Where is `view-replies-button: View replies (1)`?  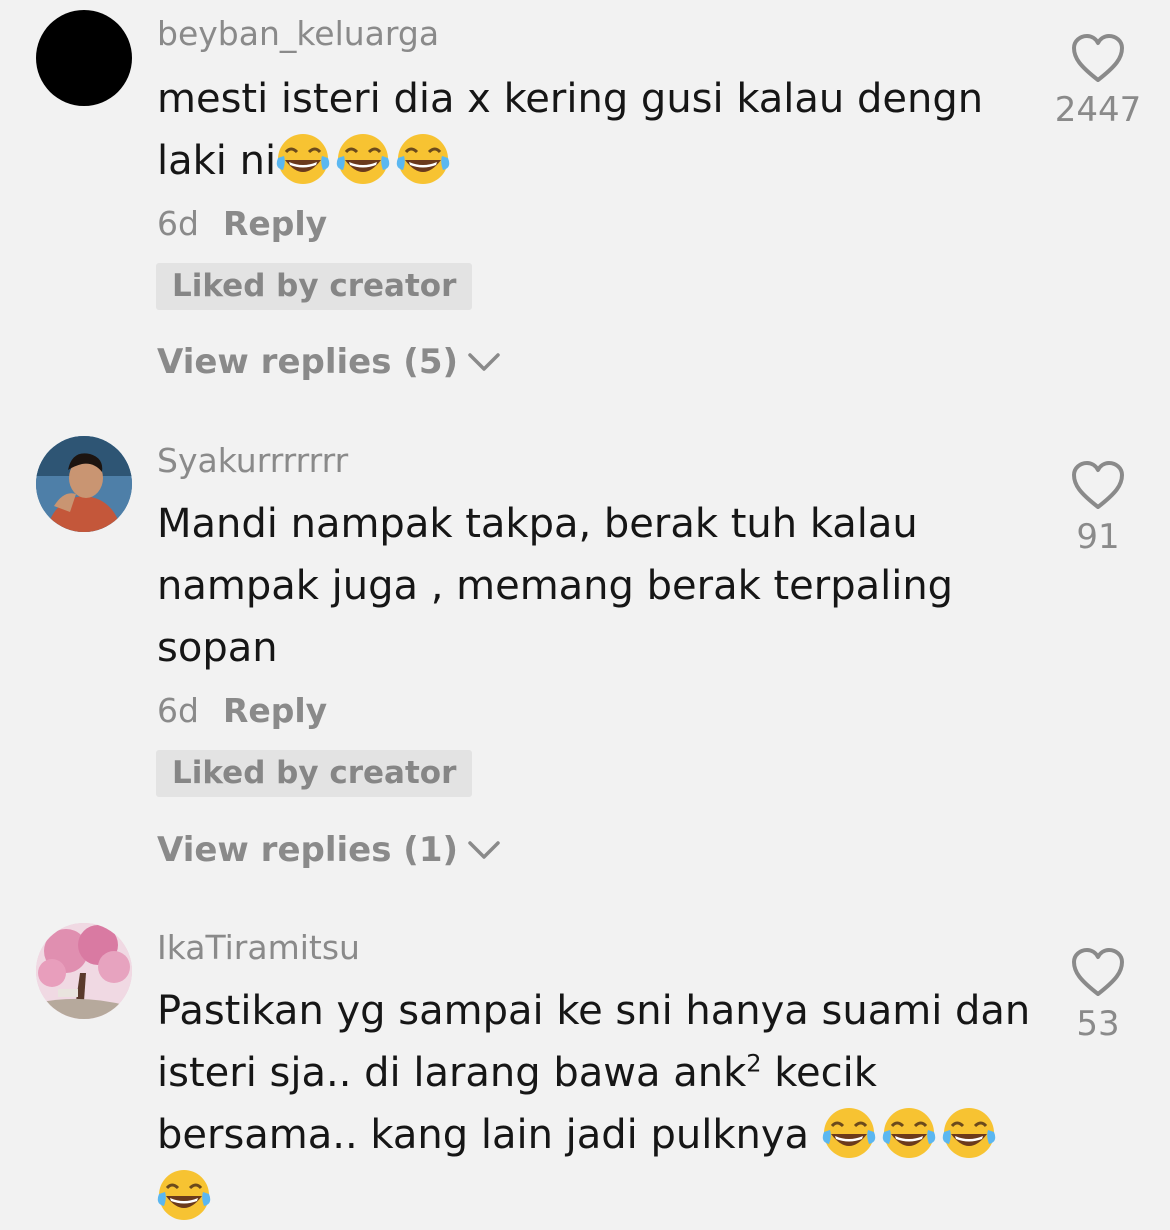 view-replies-button: View replies (1) is located at coordinates (329, 850).